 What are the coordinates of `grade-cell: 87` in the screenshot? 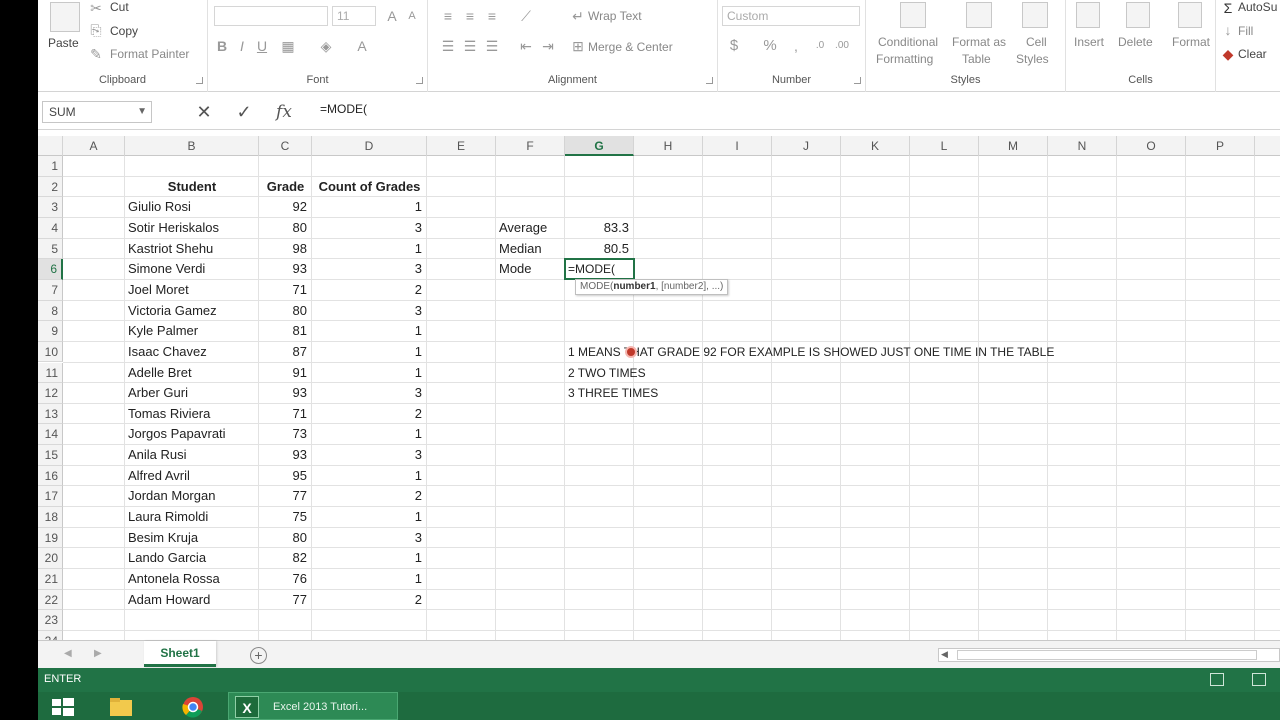 It's located at (285, 352).